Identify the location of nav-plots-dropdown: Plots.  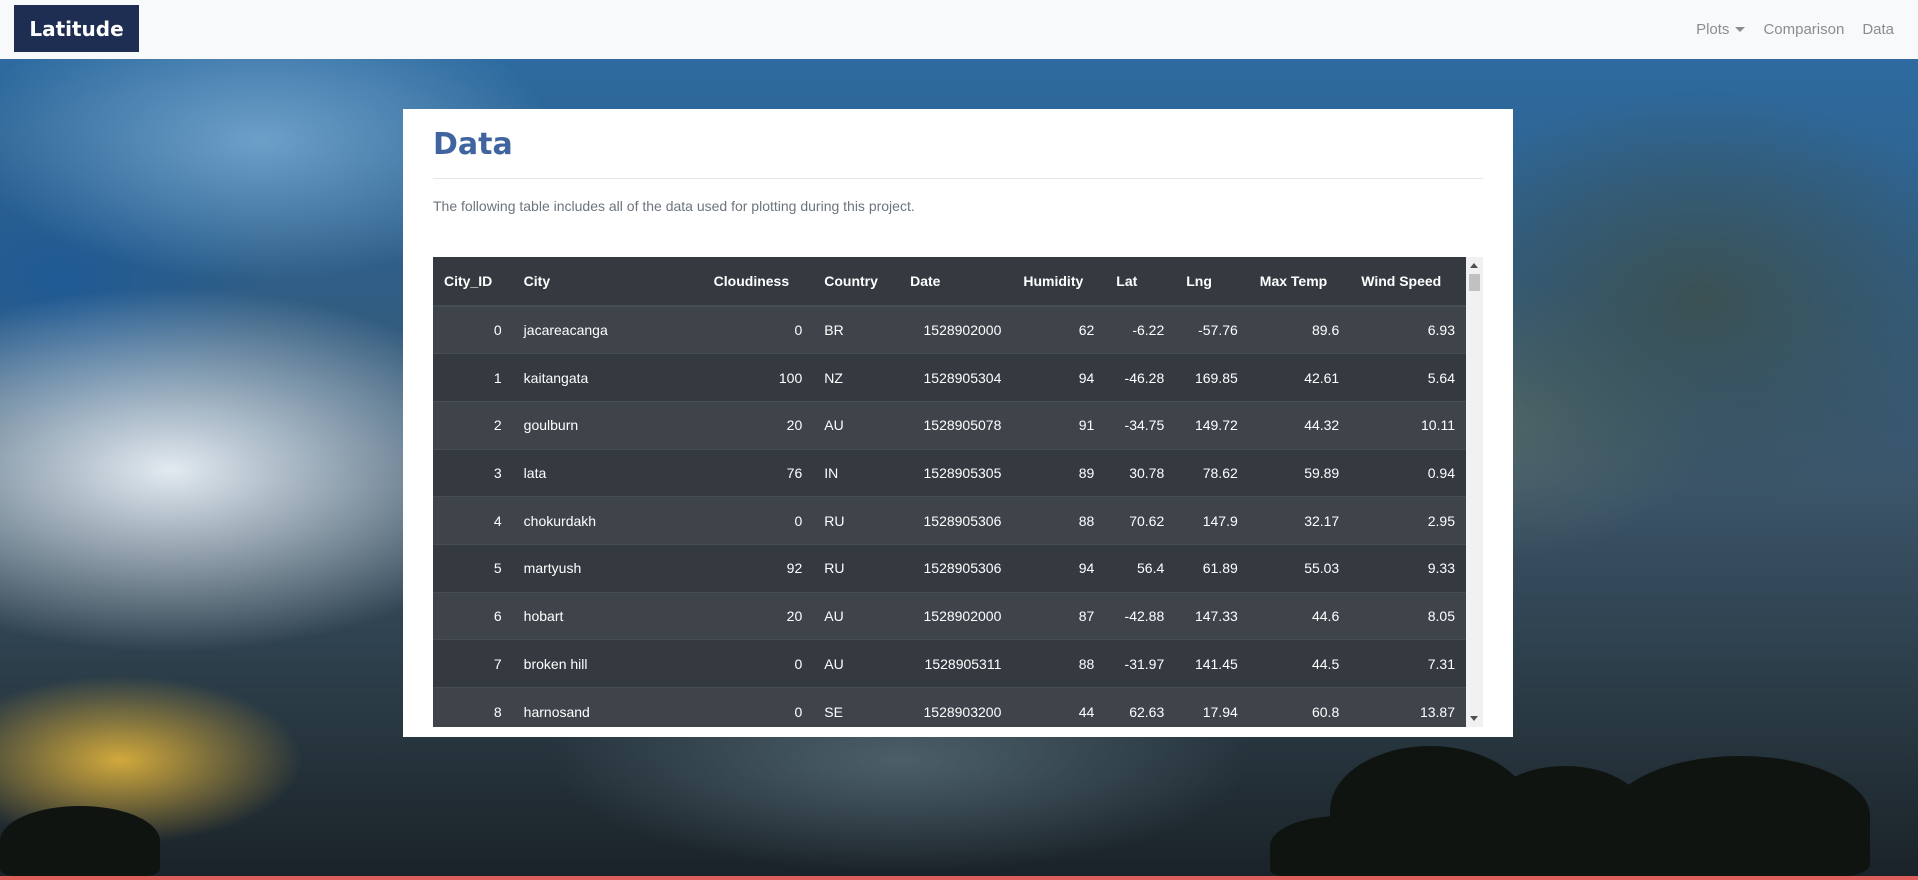
(1721, 29).